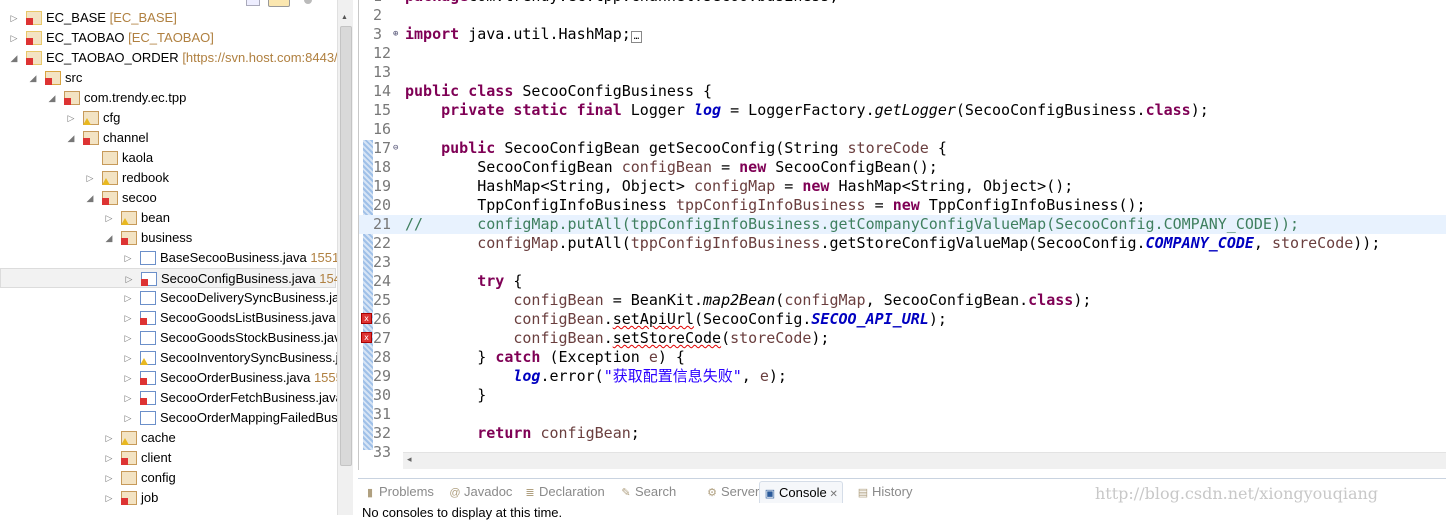 The image size is (1446, 520). I want to click on tree-item: kaola, so click(168, 158).